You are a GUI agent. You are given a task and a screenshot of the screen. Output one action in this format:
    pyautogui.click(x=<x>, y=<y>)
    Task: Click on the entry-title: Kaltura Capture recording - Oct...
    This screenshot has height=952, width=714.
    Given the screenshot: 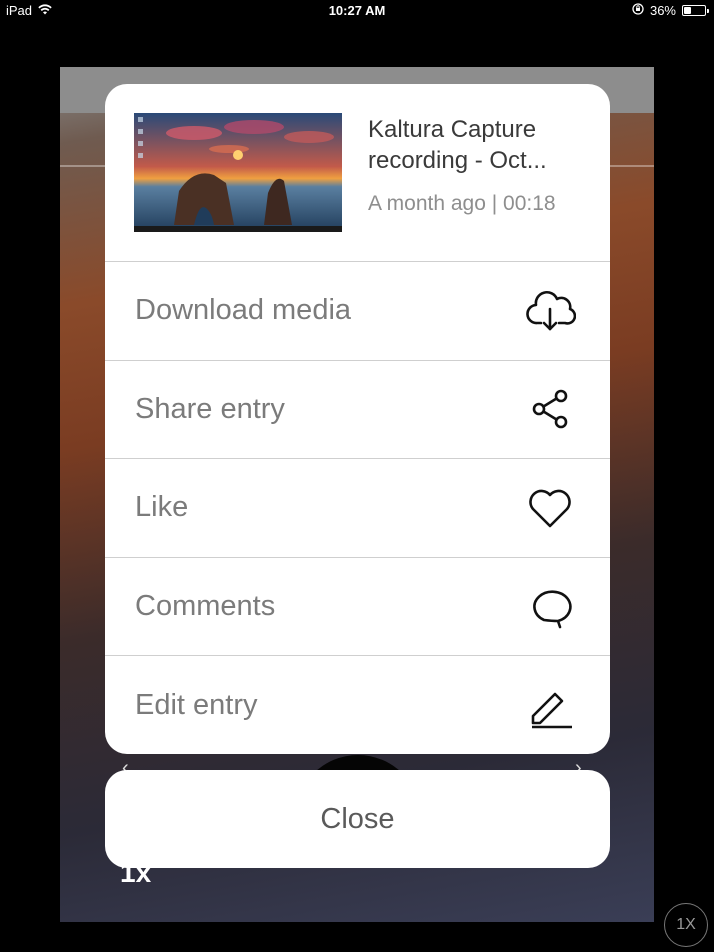 What is the action you would take?
    pyautogui.click(x=480, y=145)
    